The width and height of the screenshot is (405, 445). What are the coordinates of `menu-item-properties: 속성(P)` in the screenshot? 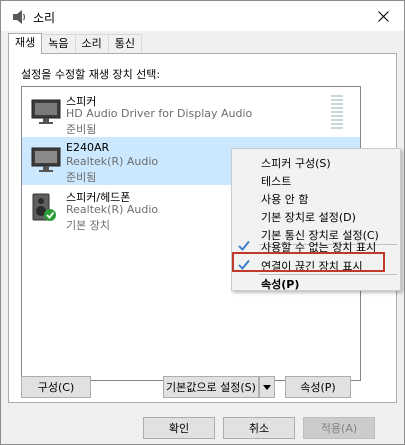 It's located at (316, 282).